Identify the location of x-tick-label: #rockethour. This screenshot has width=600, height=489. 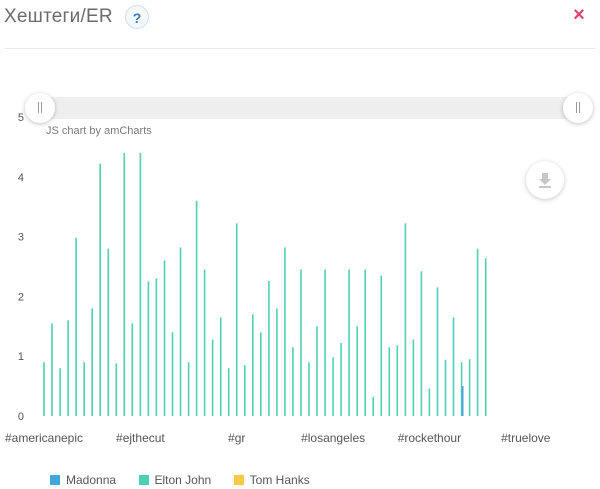
(429, 438).